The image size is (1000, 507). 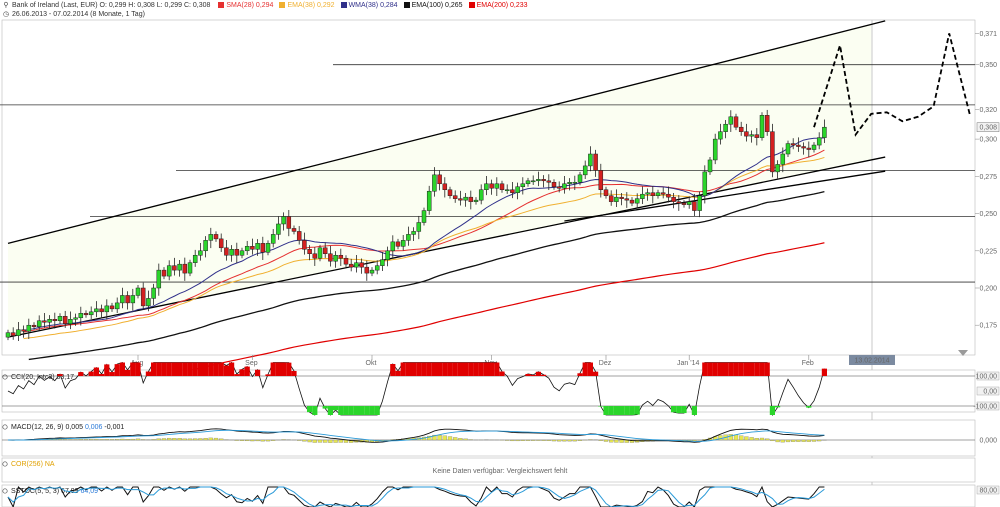 What do you see at coordinates (762, 126) in the screenshot?
I see `candle` at bounding box center [762, 126].